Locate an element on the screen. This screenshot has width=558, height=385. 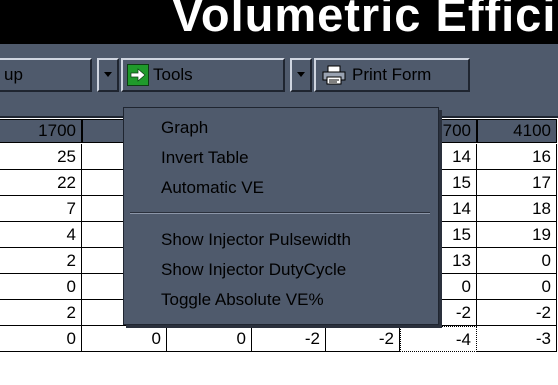
table-cell: 4 is located at coordinates (41, 235).